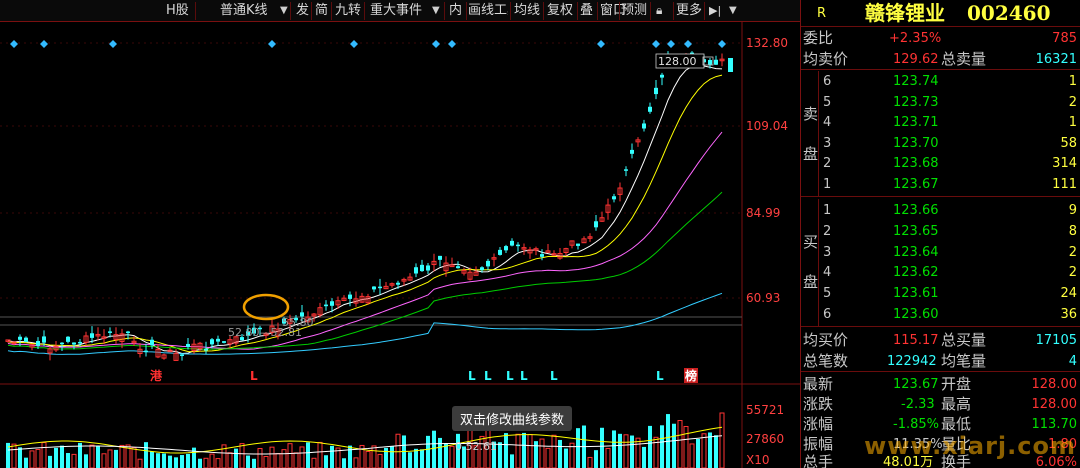  I want to click on toolbar-jiuzhuan: 九转, so click(348, 11).